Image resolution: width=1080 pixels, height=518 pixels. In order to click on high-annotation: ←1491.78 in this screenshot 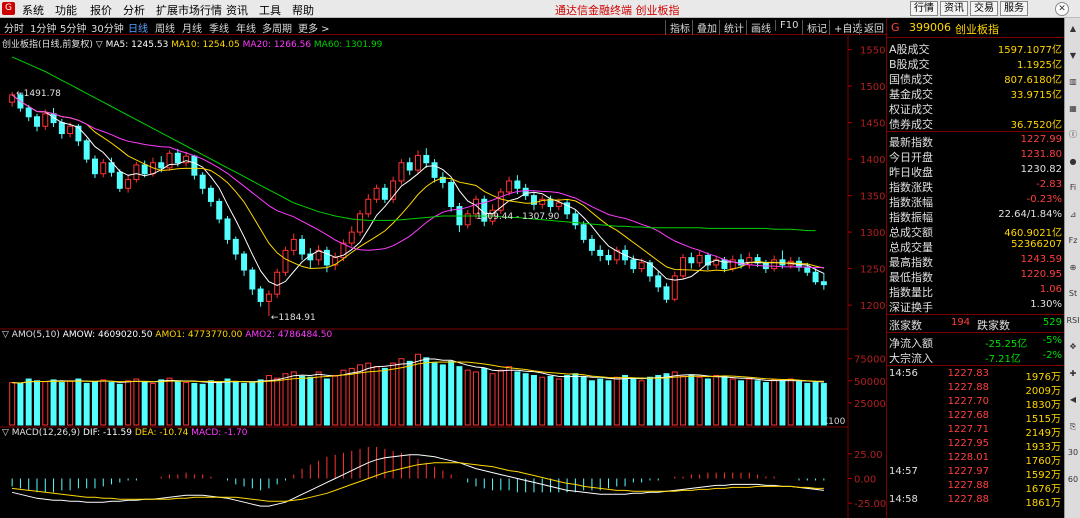, I will do `click(38, 94)`.